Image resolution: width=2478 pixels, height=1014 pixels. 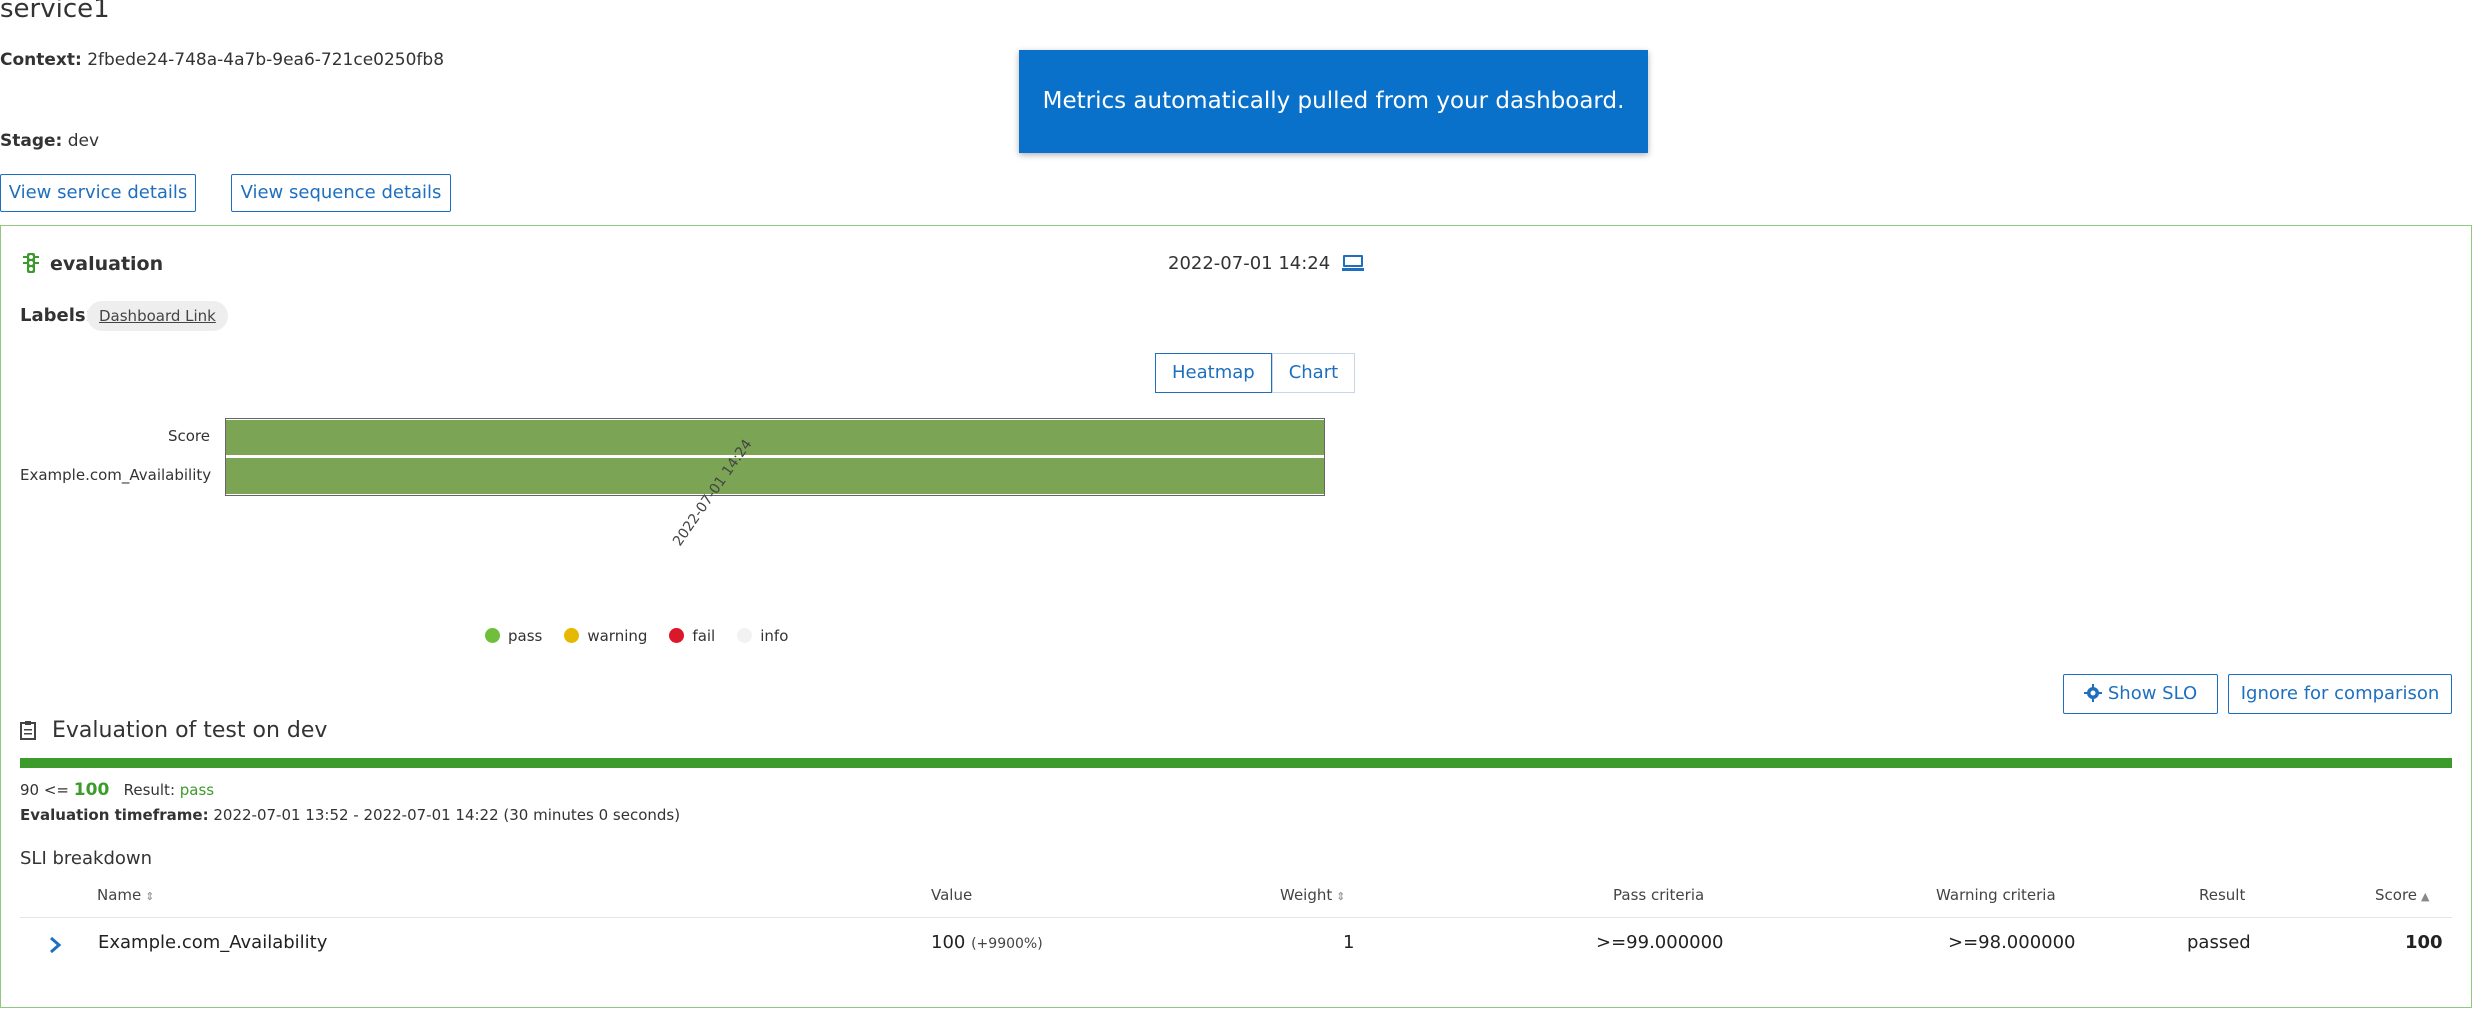 I want to click on evaluation-title: evaluation, so click(x=107, y=264).